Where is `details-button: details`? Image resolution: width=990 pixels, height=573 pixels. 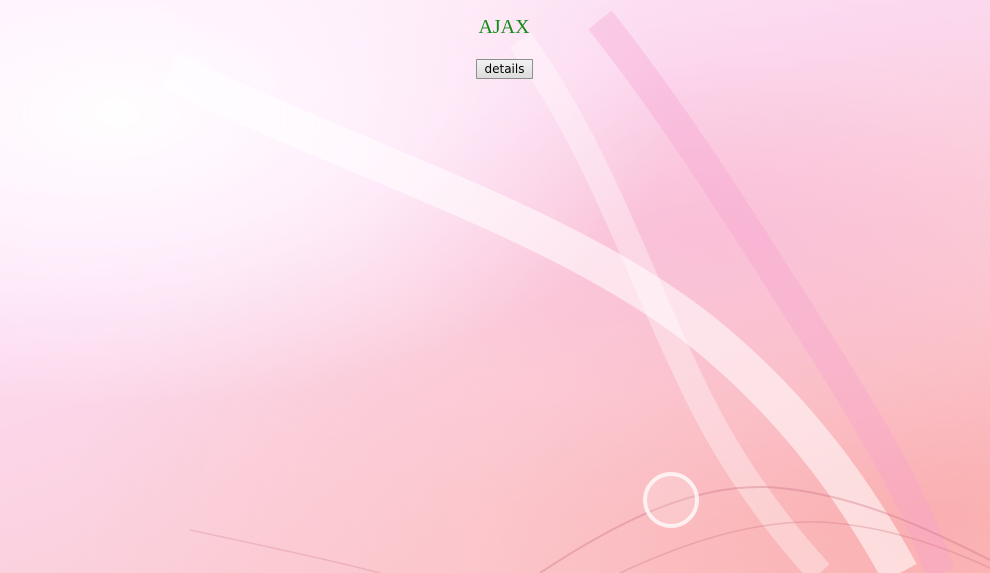 details-button: details is located at coordinates (504, 69).